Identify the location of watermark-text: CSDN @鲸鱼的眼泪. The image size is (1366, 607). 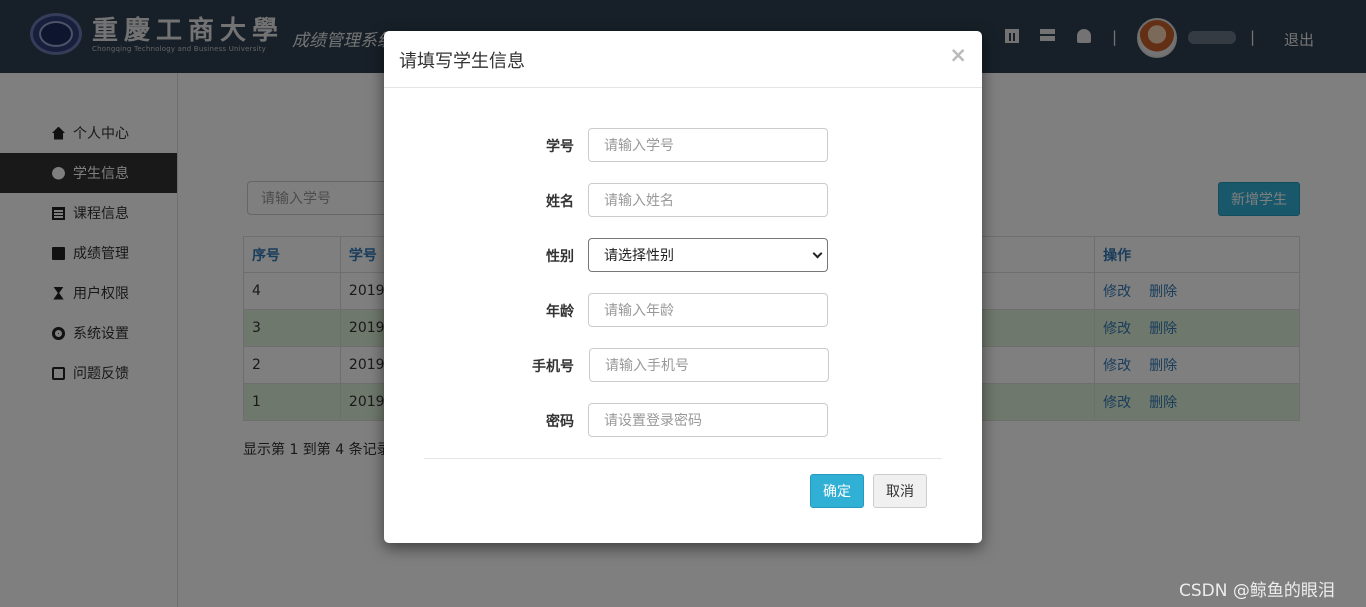
(1257, 591).